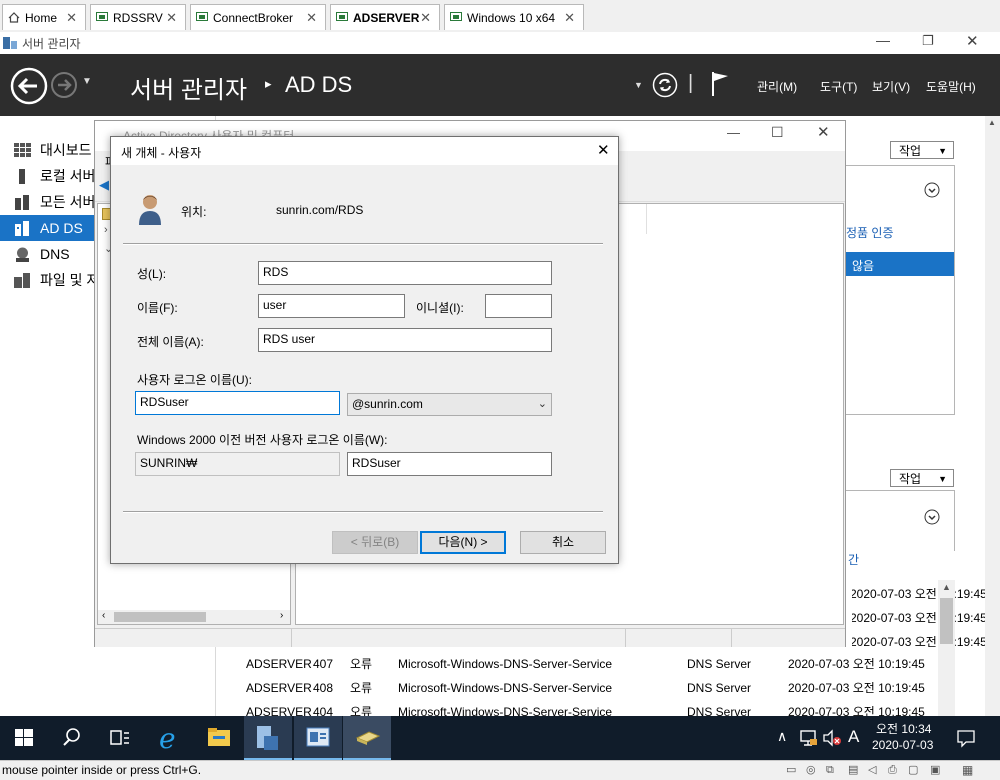 The height and width of the screenshot is (780, 1000). Describe the element at coordinates (318, 738) in the screenshot. I see `taskbar-app-aduc` at that location.